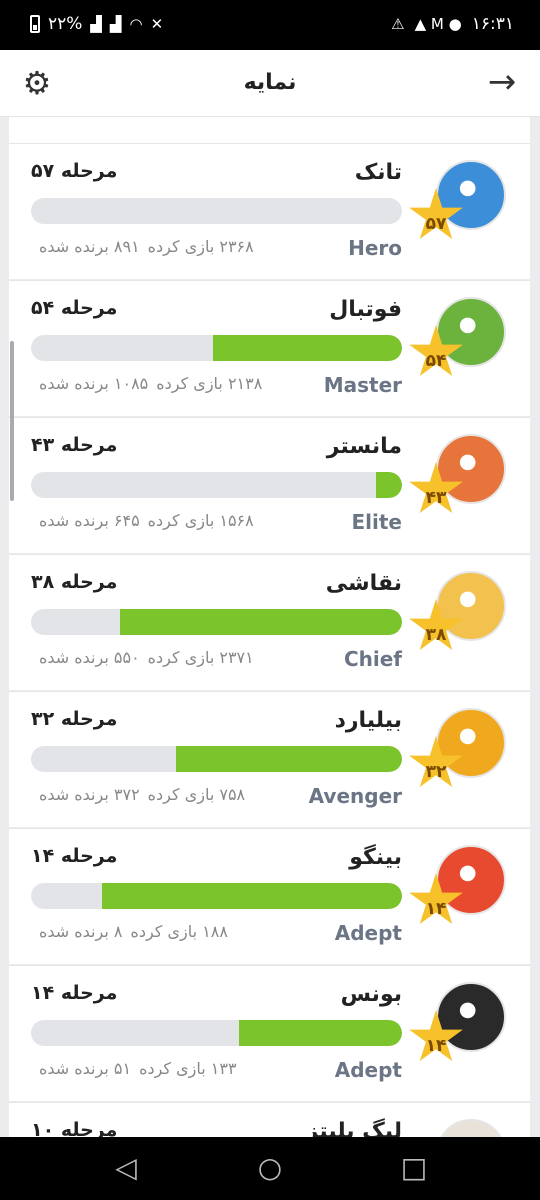 This screenshot has width=540, height=1200. I want to click on scrollbar, so click(12, 421).